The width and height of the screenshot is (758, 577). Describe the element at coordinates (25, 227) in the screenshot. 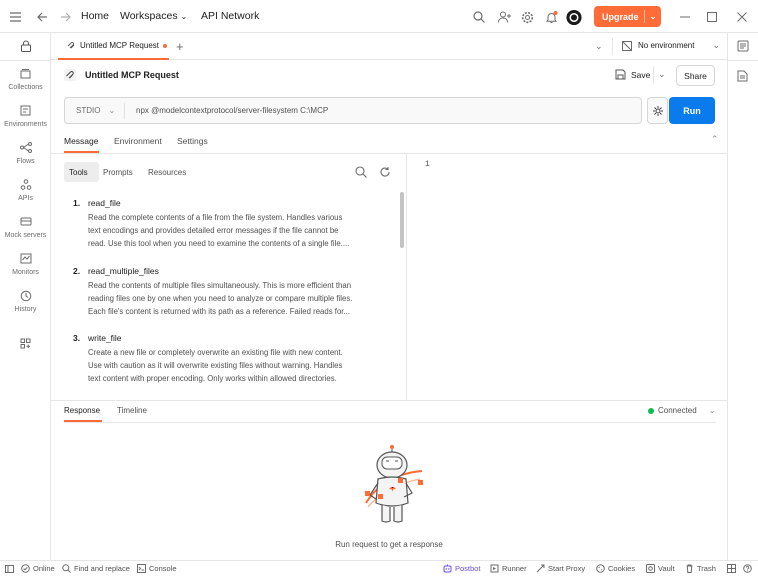

I see `sidebar-item-mock-servers: Mock servers` at that location.